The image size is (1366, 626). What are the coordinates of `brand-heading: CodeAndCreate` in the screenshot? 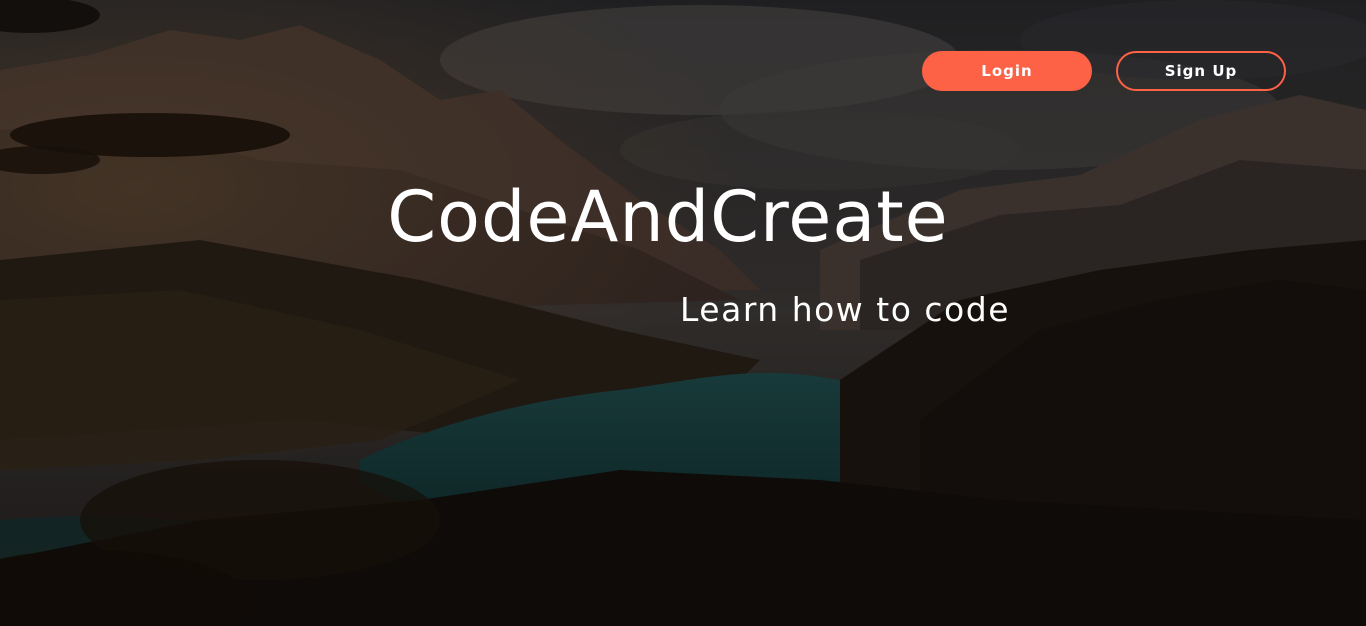 It's located at (683, 217).